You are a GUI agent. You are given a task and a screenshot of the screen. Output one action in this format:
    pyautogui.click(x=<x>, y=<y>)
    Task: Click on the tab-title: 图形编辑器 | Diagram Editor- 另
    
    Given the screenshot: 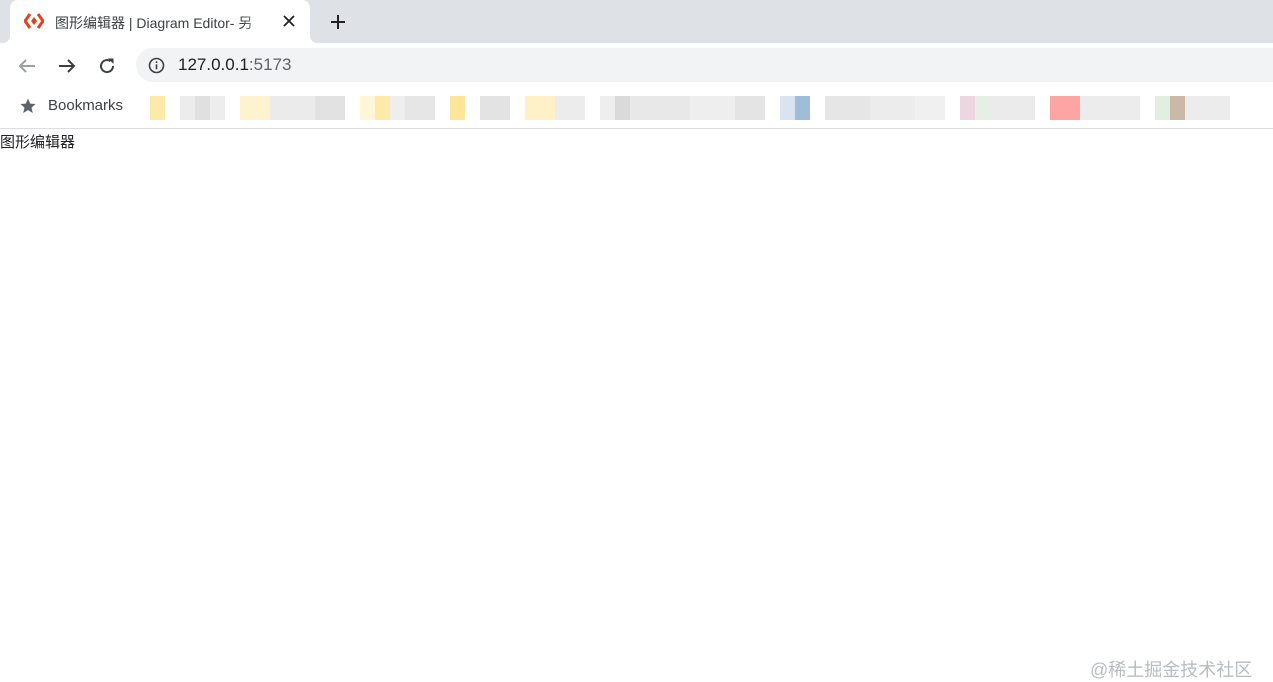 What is the action you would take?
    pyautogui.click(x=154, y=23)
    